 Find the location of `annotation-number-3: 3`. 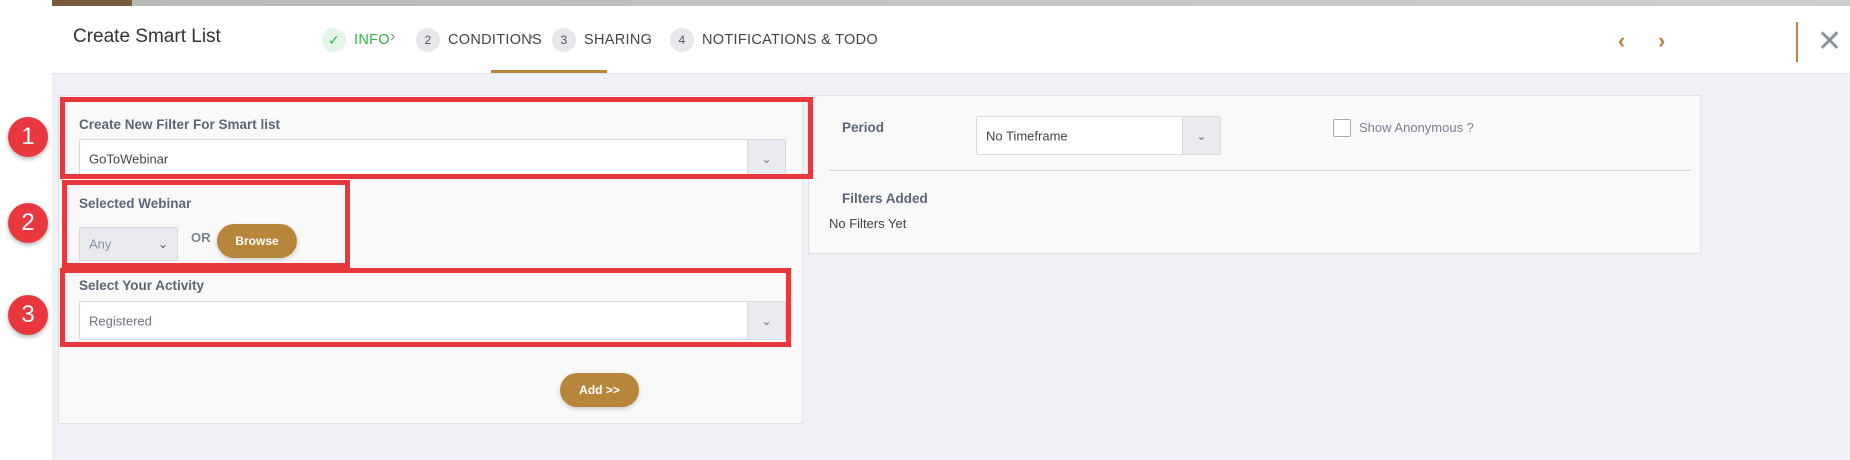

annotation-number-3: 3 is located at coordinates (28, 315).